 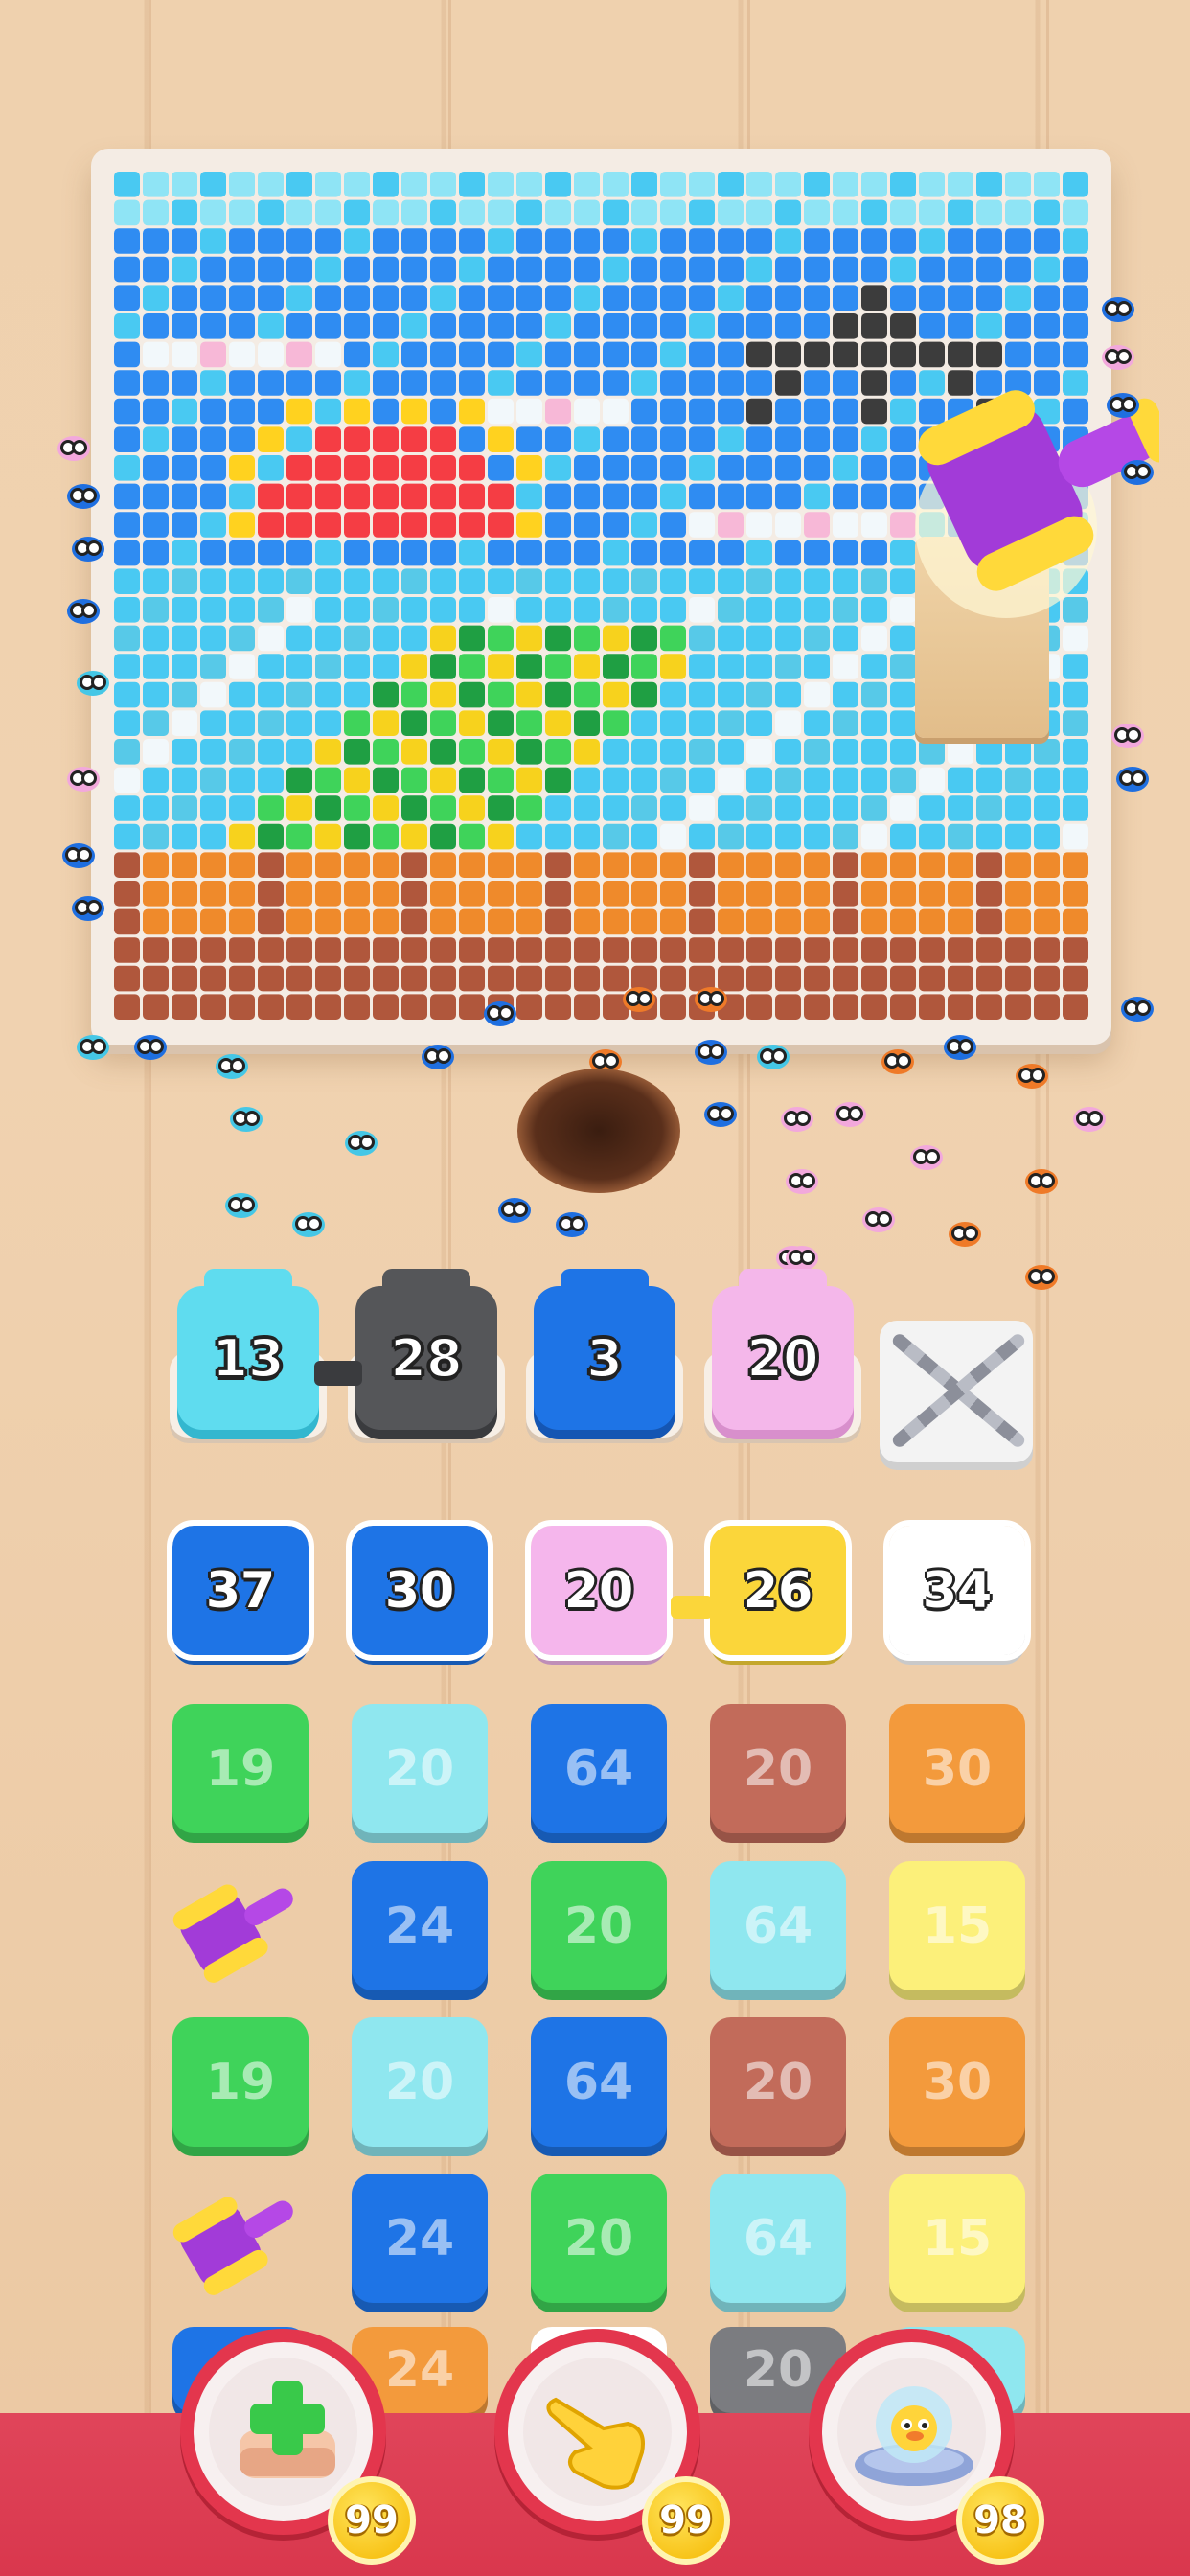 What do you see at coordinates (957, 1391) in the screenshot?
I see `locked-slot` at bounding box center [957, 1391].